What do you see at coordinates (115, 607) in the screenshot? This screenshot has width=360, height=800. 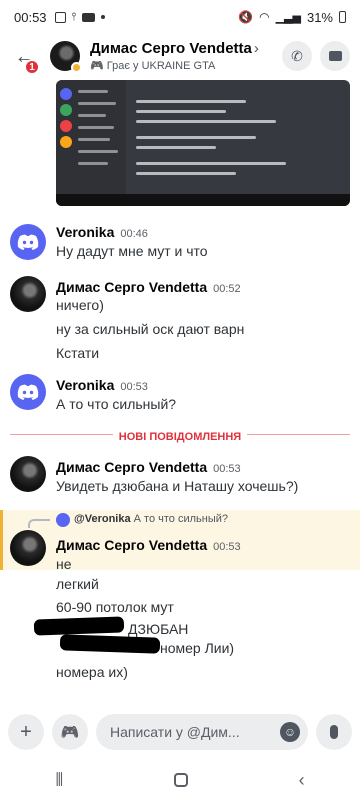 I see `message-text: 60-90 потолок мут` at bounding box center [115, 607].